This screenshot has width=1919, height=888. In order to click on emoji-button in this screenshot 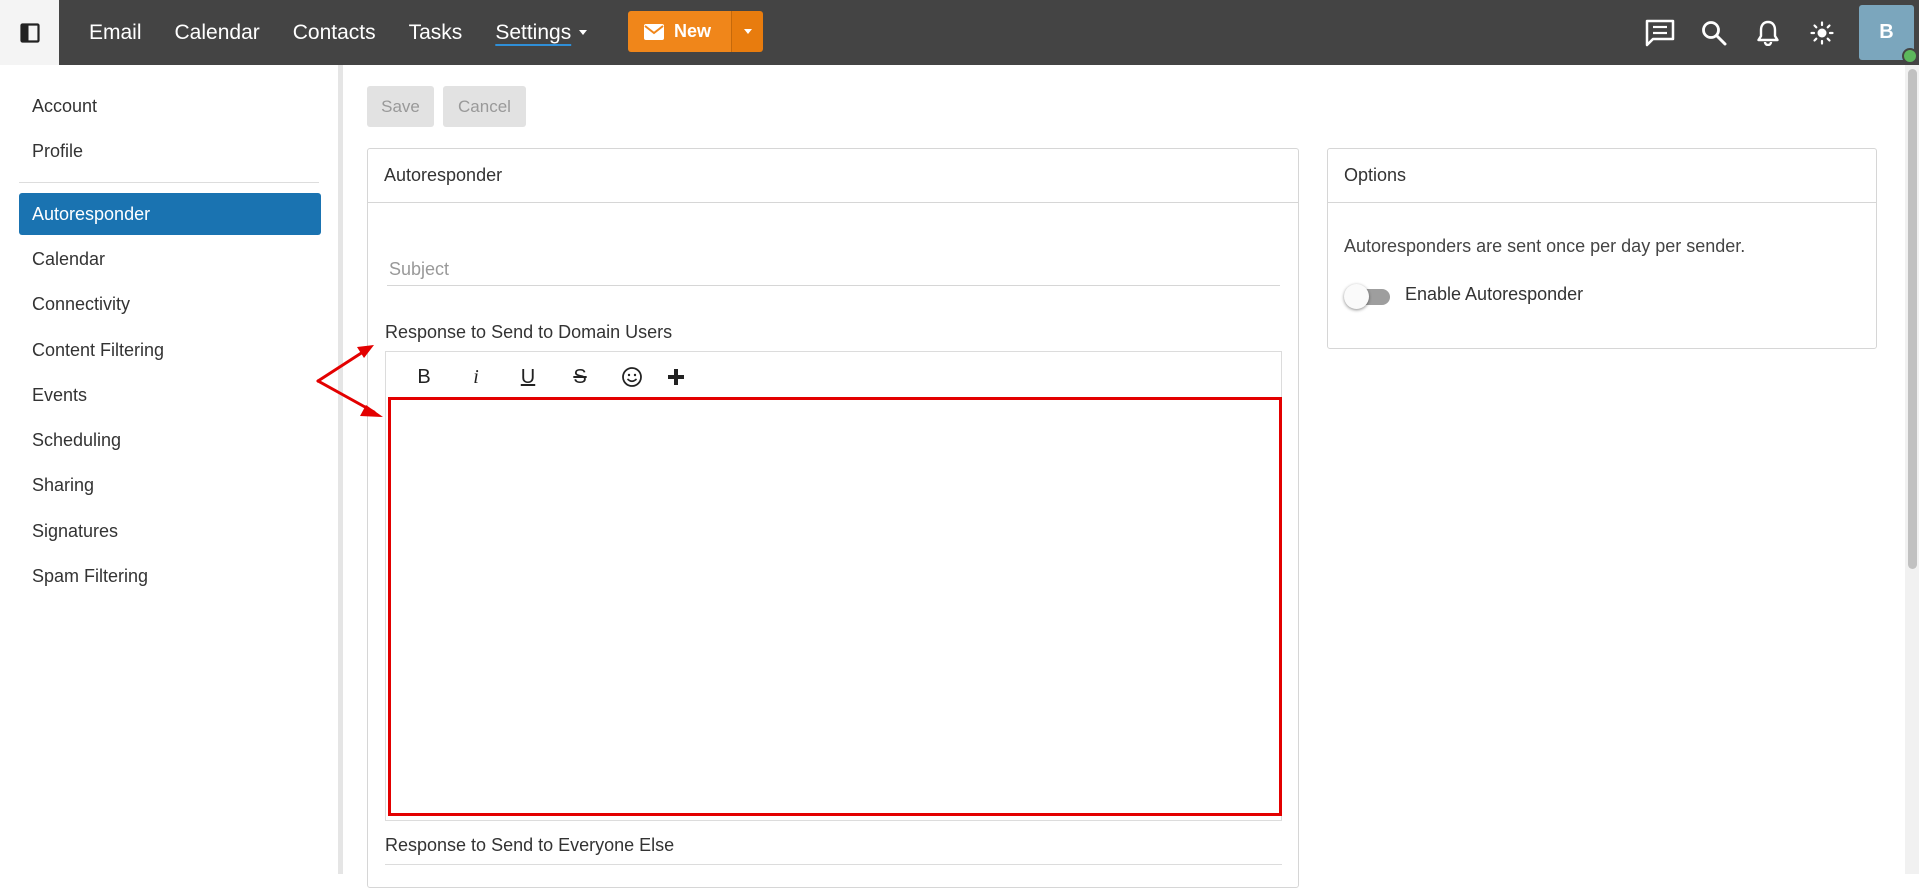, I will do `click(632, 377)`.